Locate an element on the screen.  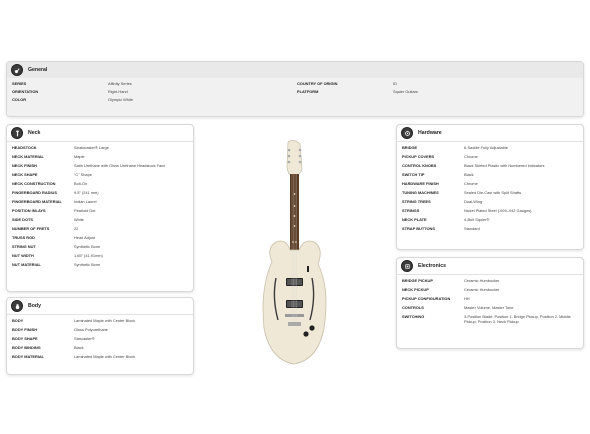
general-spec-value: Squier Guitars is located at coordinates (405, 91).